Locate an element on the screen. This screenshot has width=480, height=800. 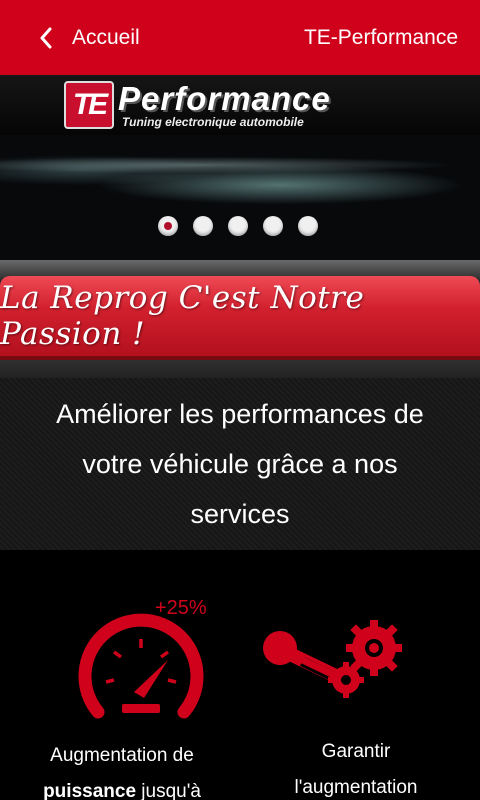
slide-indicators is located at coordinates (245, 226).